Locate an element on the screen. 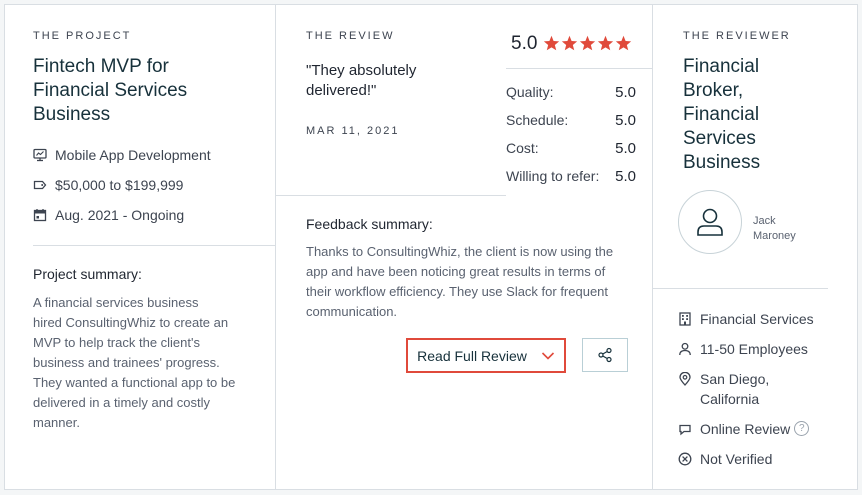 Image resolution: width=862 pixels, height=495 pixels. reviewer-size: 11-50 Employees is located at coordinates (754, 349).